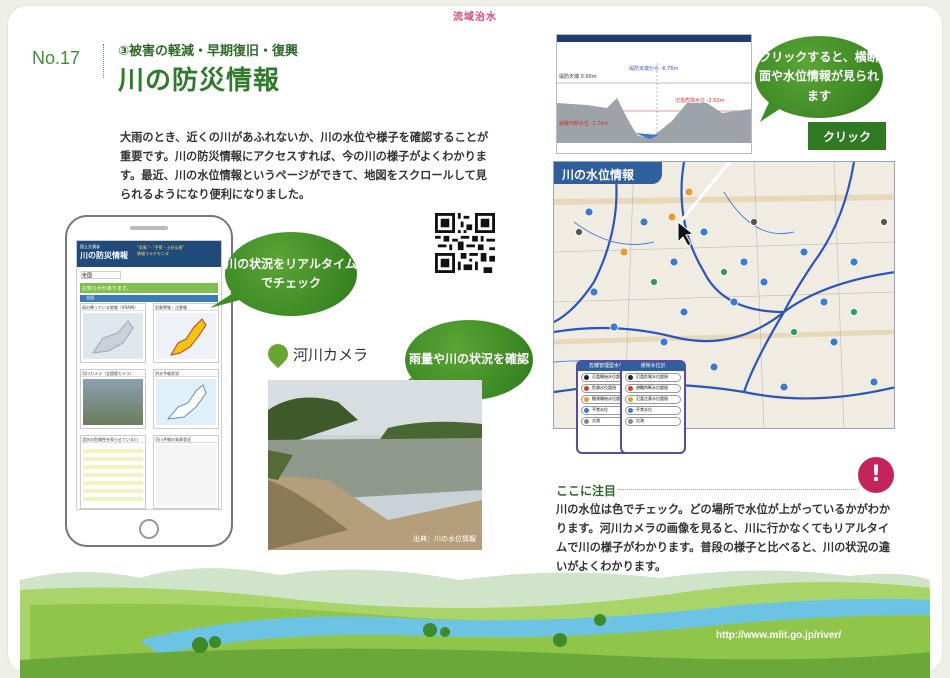  Describe the element at coordinates (876, 475) in the screenshot. I see `exclamation-icon: !` at that location.